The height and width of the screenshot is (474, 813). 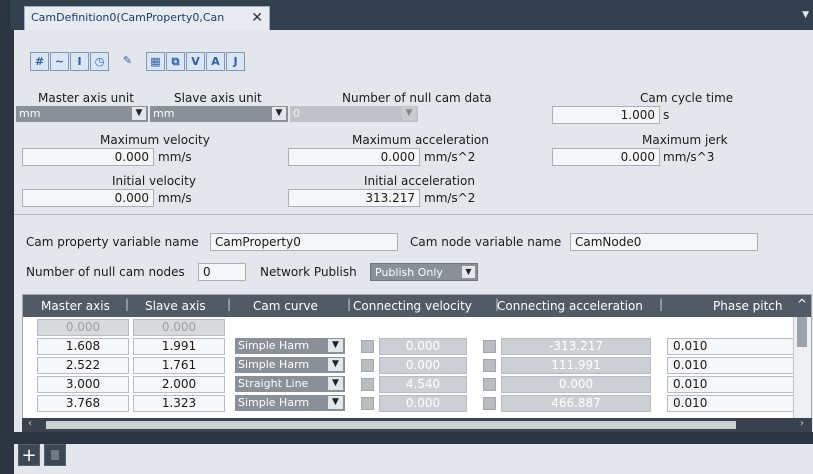 What do you see at coordinates (83, 384) in the screenshot?
I see `table-row-master: 3.000` at bounding box center [83, 384].